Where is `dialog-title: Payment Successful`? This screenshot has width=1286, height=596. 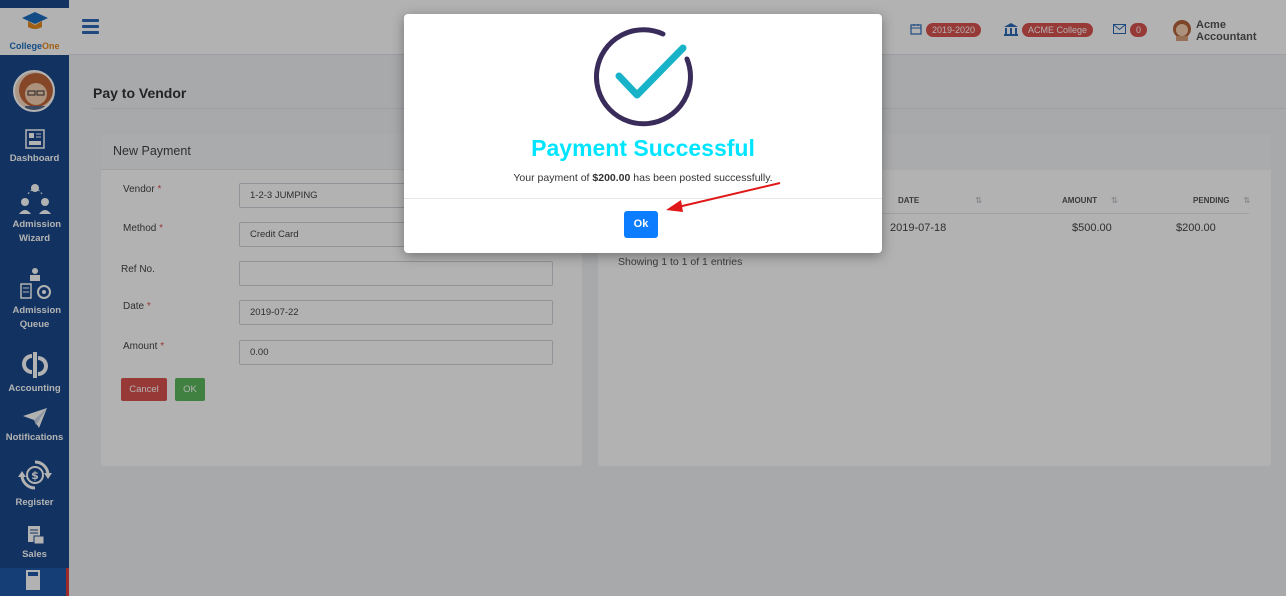 dialog-title: Payment Successful is located at coordinates (643, 148).